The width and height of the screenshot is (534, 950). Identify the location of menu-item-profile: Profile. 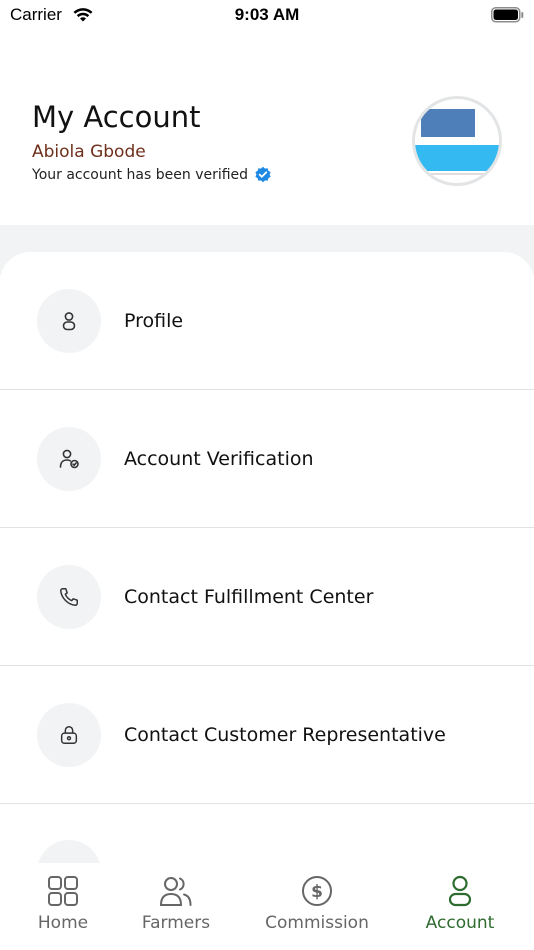
(267, 321).